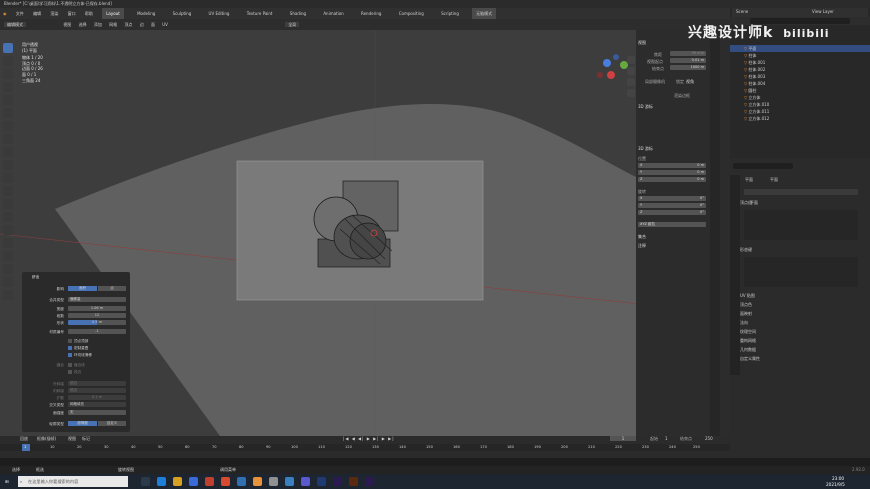  Describe the element at coordinates (8, 74) in the screenshot. I see `move-tool-icon` at that location.